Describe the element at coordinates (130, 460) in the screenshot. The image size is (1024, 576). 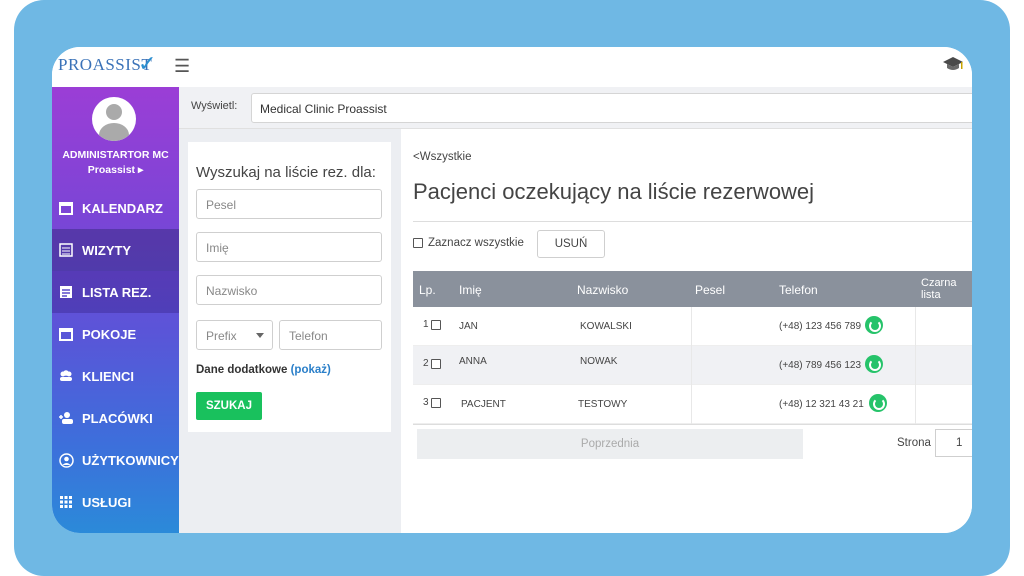
I see `sidebar-item-label: UŻYTKOWNICY` at that location.